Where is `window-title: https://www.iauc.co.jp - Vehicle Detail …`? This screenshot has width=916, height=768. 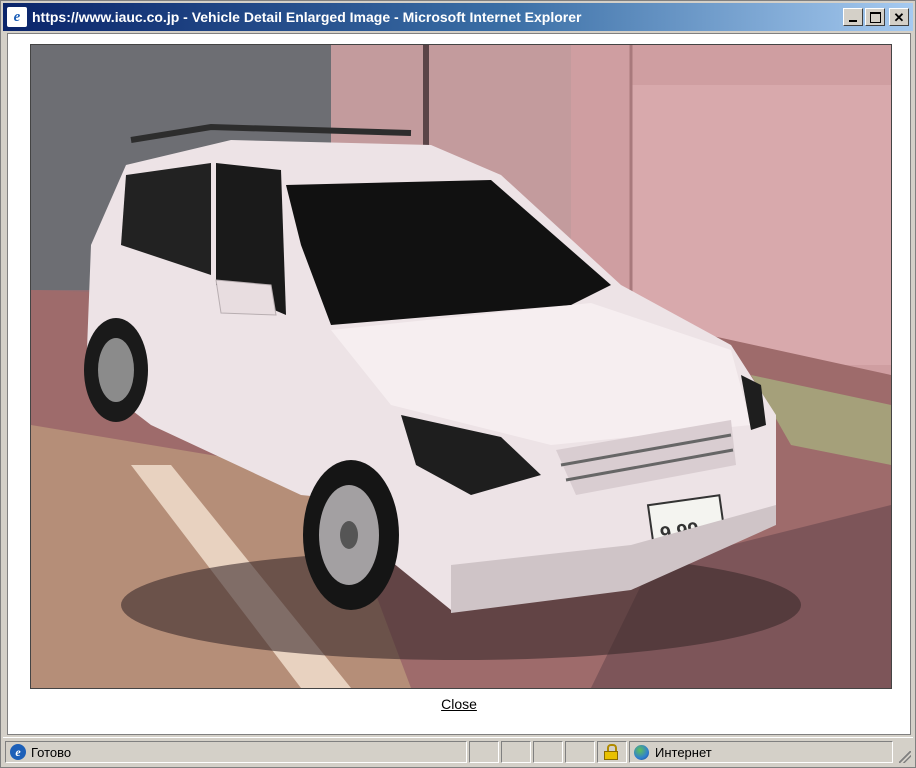
window-title: https://www.iauc.co.jp - Vehicle Detail … is located at coordinates (307, 17).